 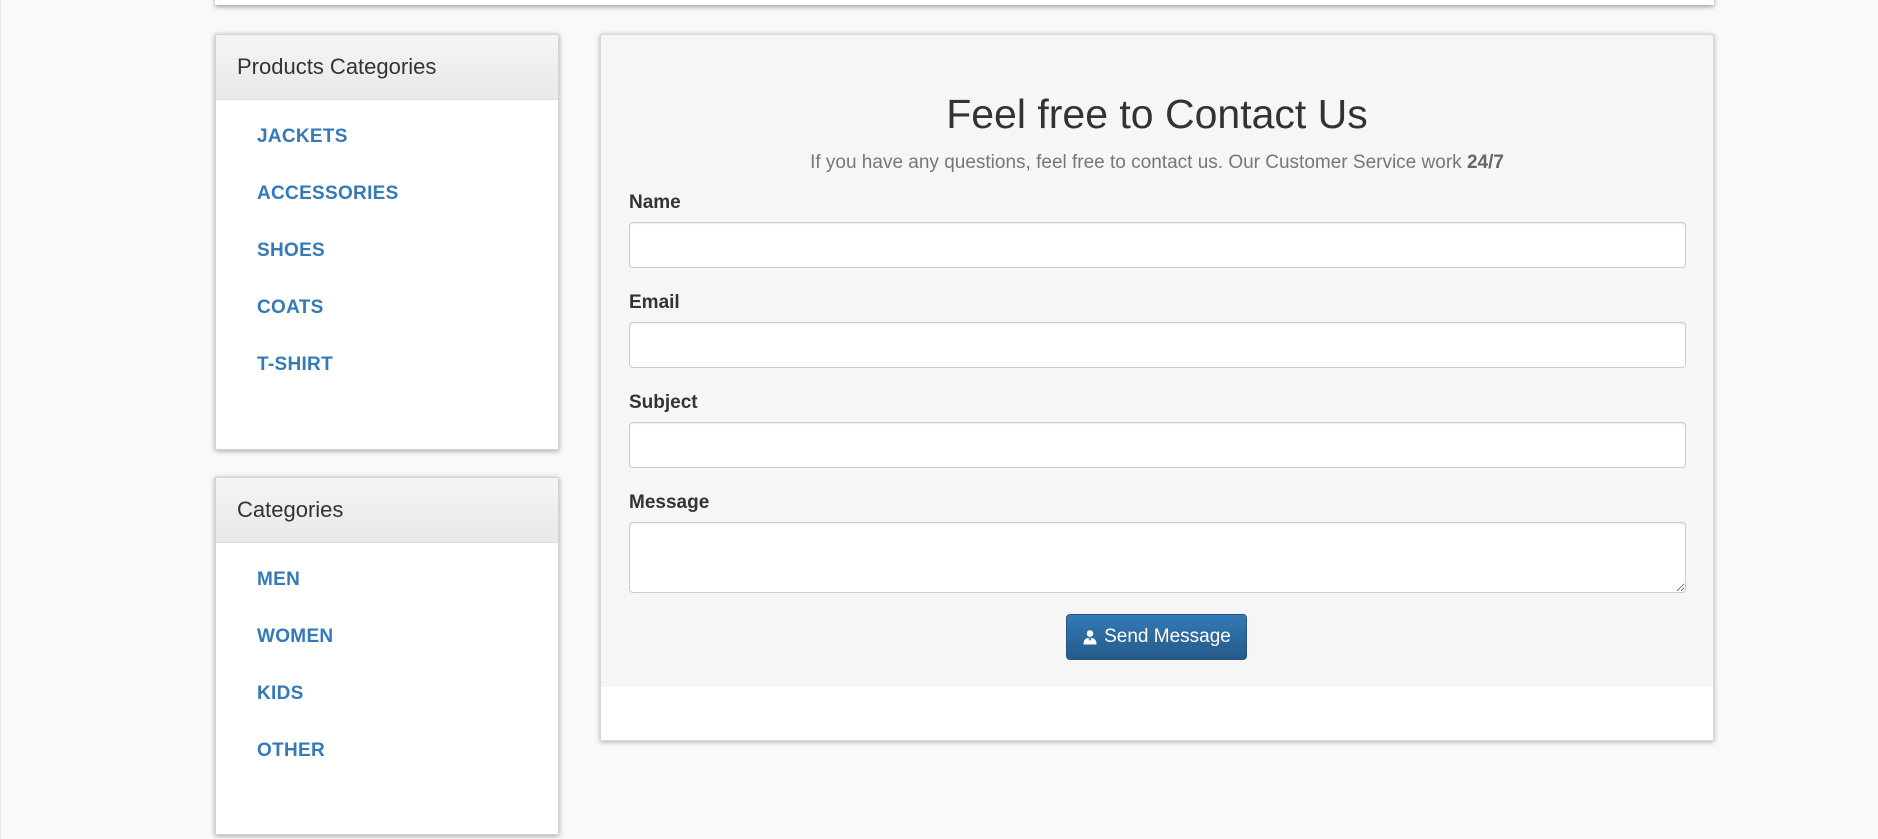 What do you see at coordinates (278, 580) in the screenshot?
I see `category-link-men: MEN` at bounding box center [278, 580].